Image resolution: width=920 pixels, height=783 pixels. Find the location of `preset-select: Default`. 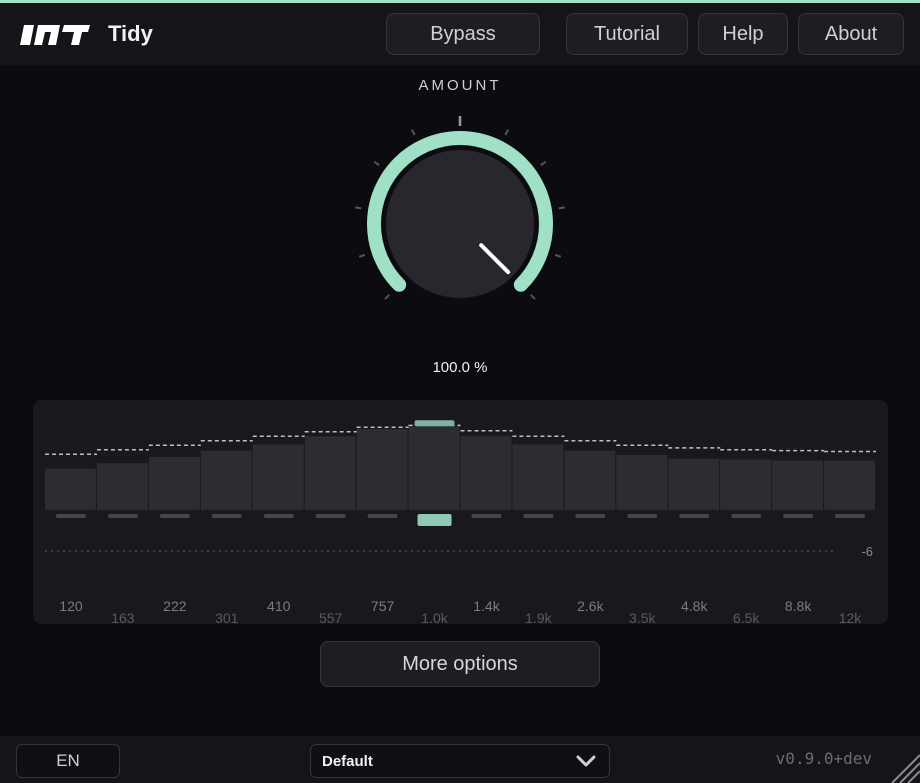

preset-select: Default is located at coordinates (460, 761).